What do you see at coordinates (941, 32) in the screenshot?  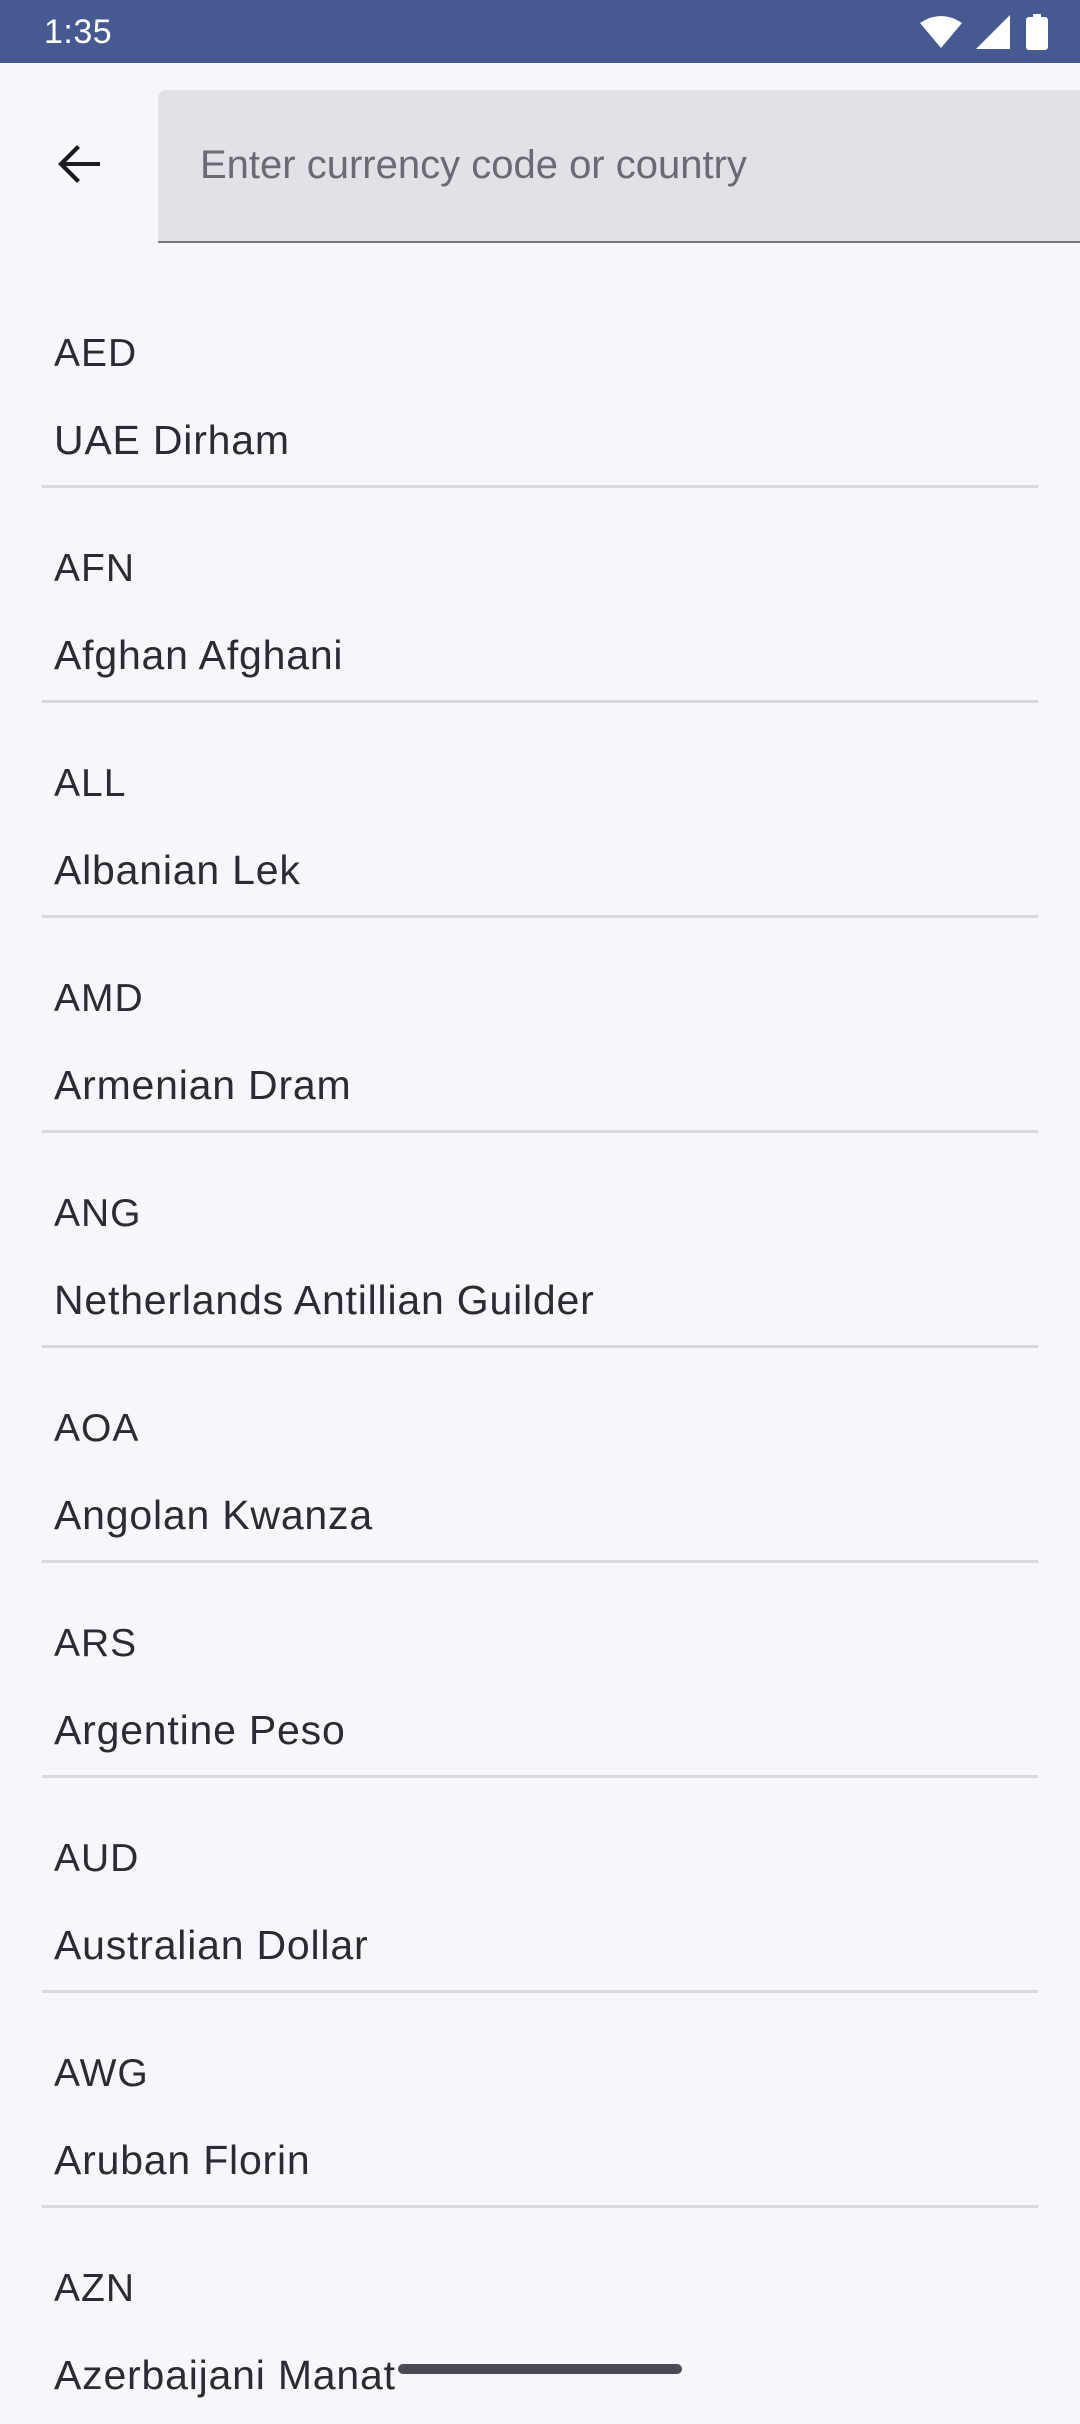 I see `wifi-icon` at bounding box center [941, 32].